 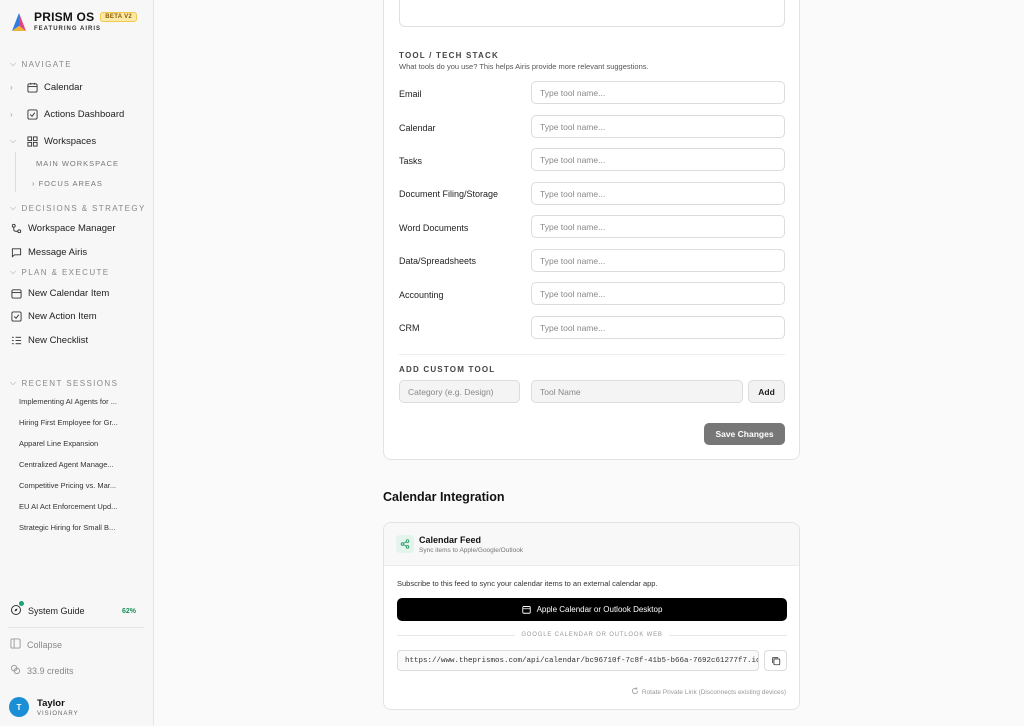 I want to click on sidebar-item-actions-dashboard: › Actions Dashboard, so click(x=67, y=114).